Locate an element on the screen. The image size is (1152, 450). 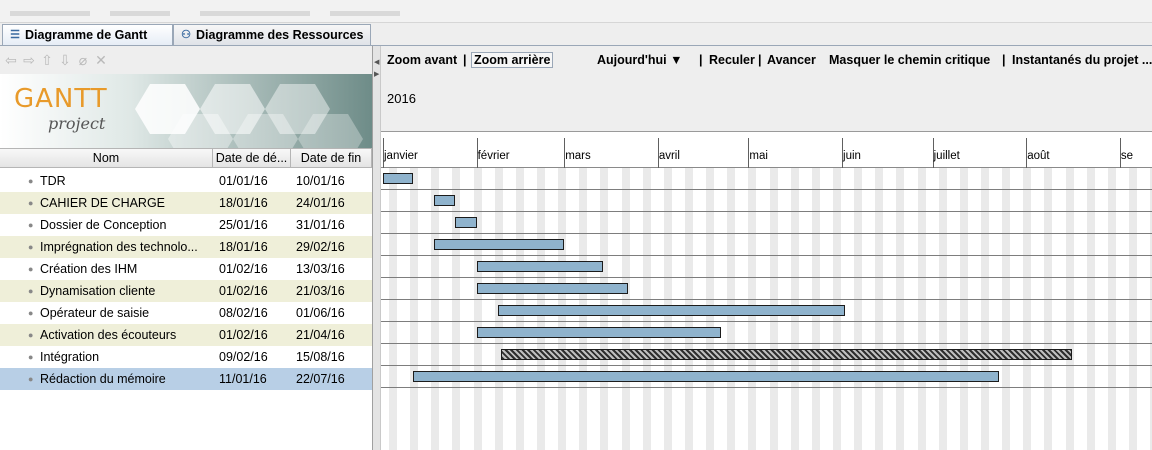
task-start-date: 01/01/16 is located at coordinates (243, 181).